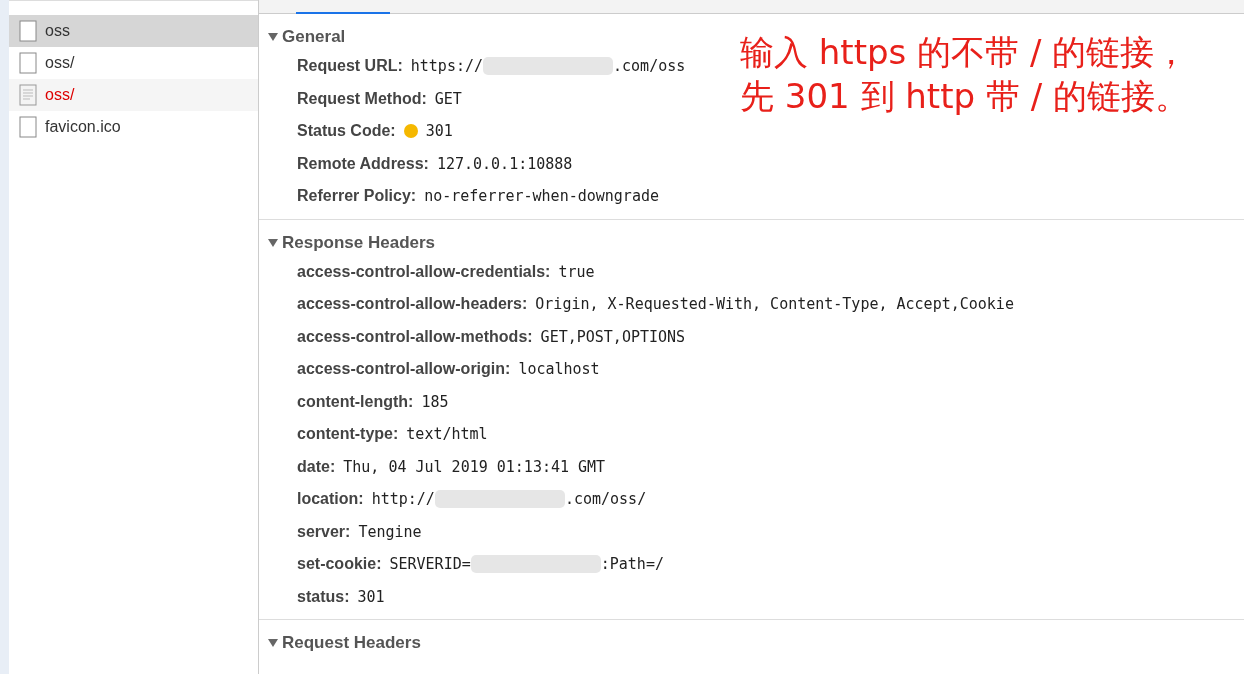 This screenshot has height=674, width=1244. What do you see at coordinates (412, 304) in the screenshot?
I see `header-name: access-control-allow-headers:` at bounding box center [412, 304].